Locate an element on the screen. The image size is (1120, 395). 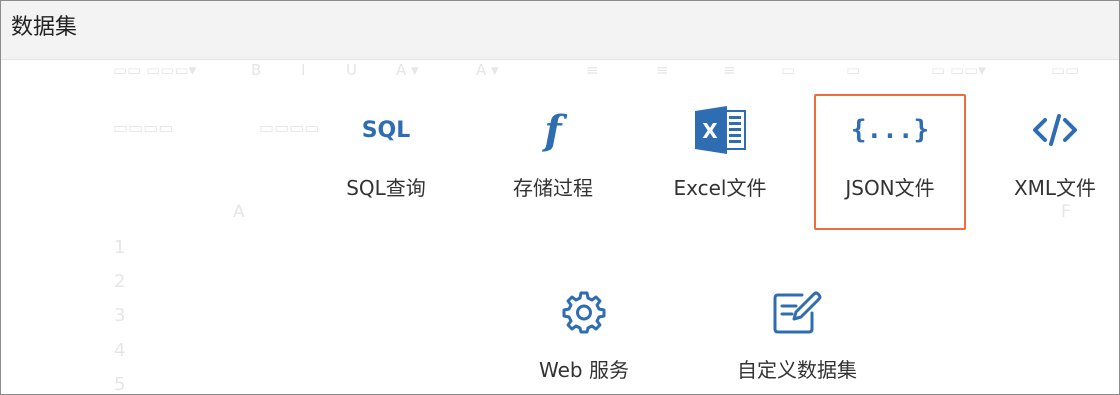
option-stored-procedure: f 存储过程 is located at coordinates (553, 160).